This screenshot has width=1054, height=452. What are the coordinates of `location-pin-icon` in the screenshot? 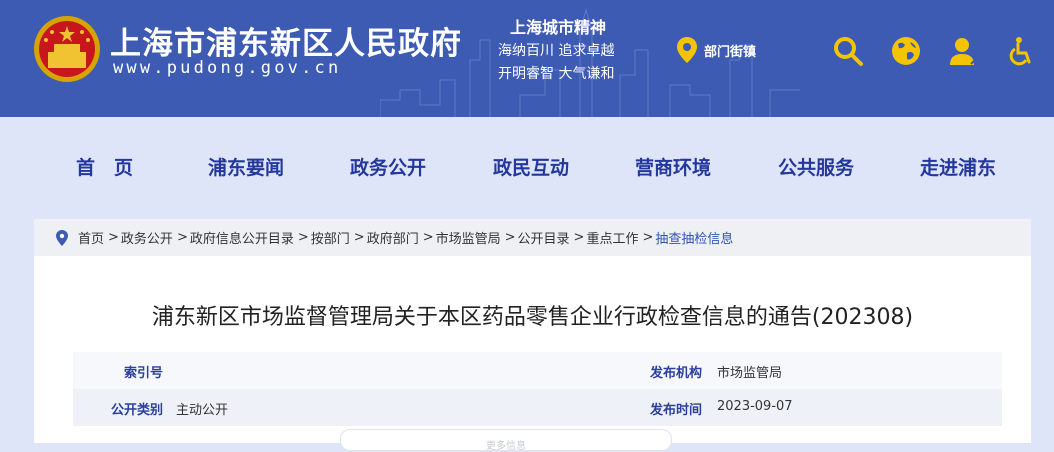 It's located at (62, 237).